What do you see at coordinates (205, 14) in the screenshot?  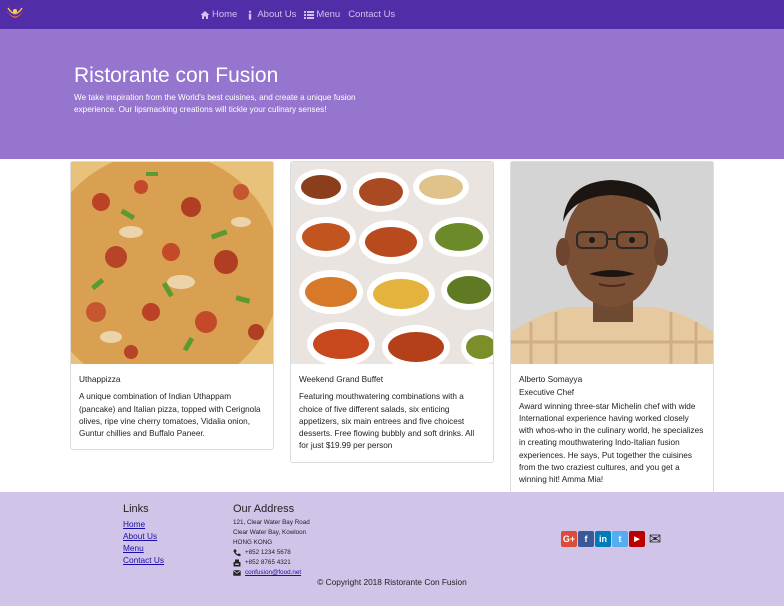 I see `home-icon` at bounding box center [205, 14].